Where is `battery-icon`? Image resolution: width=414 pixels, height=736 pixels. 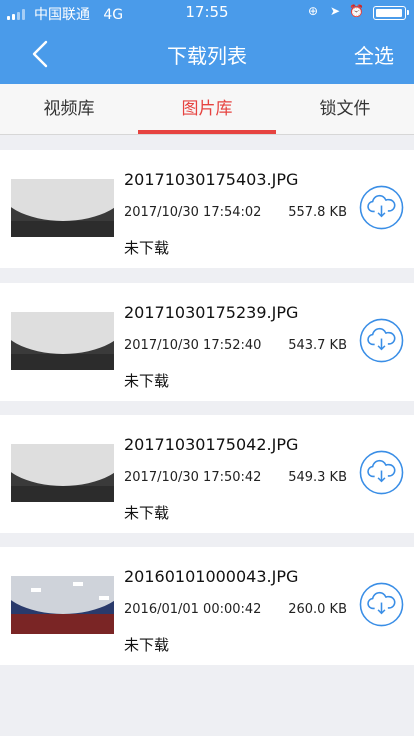 battery-icon is located at coordinates (391, 13).